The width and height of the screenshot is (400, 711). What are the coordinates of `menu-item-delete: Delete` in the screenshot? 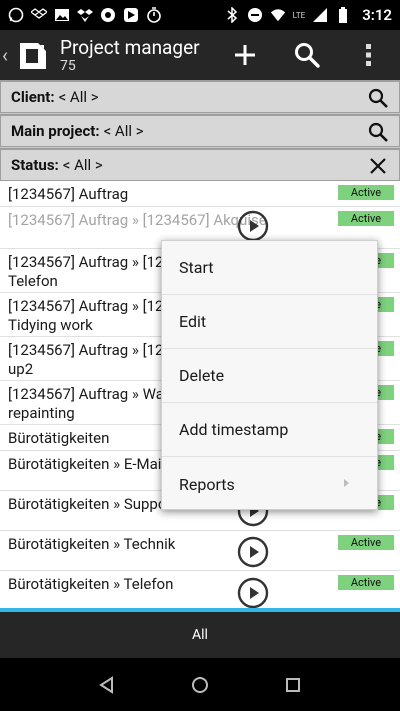 It's located at (269, 376).